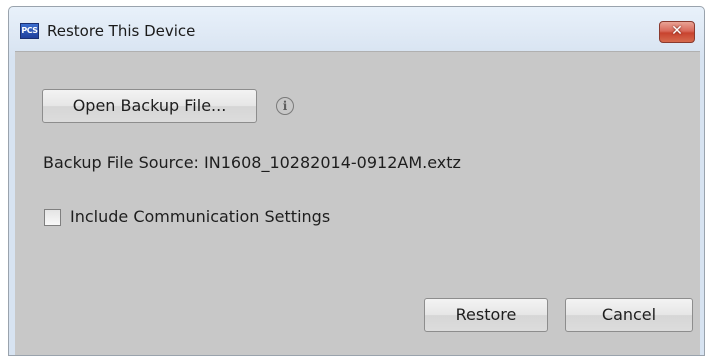  I want to click on app-logo-icon: PCS, so click(29, 31).